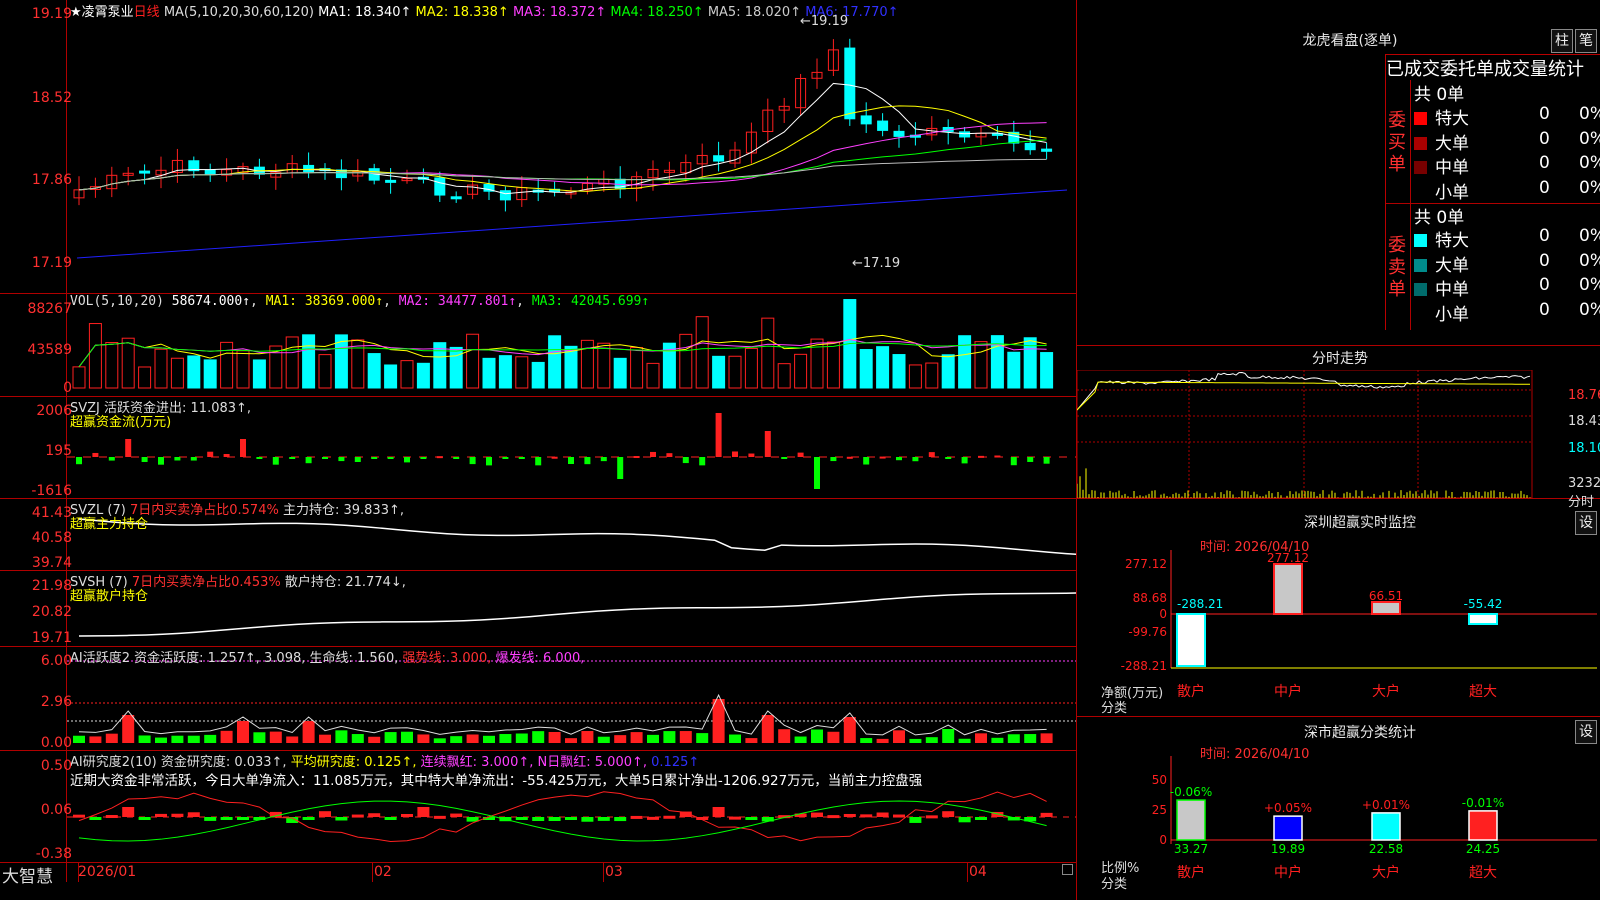 The width and height of the screenshot is (1600, 900). I want to click on ai1-ytick-2: 2.96, so click(56, 702).